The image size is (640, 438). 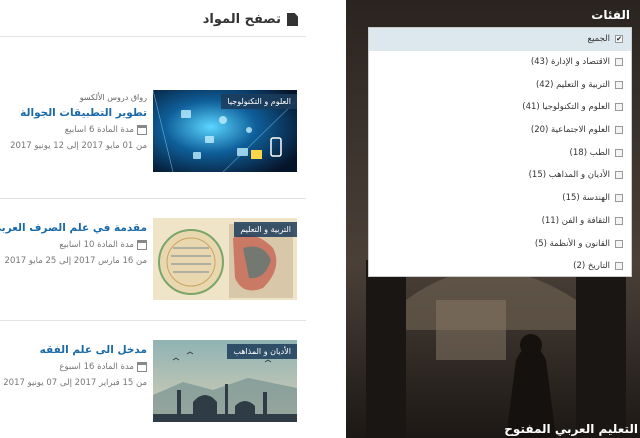 What do you see at coordinates (571, 429) in the screenshot?
I see `site-title: التعليم العربي المفتوح` at bounding box center [571, 429].